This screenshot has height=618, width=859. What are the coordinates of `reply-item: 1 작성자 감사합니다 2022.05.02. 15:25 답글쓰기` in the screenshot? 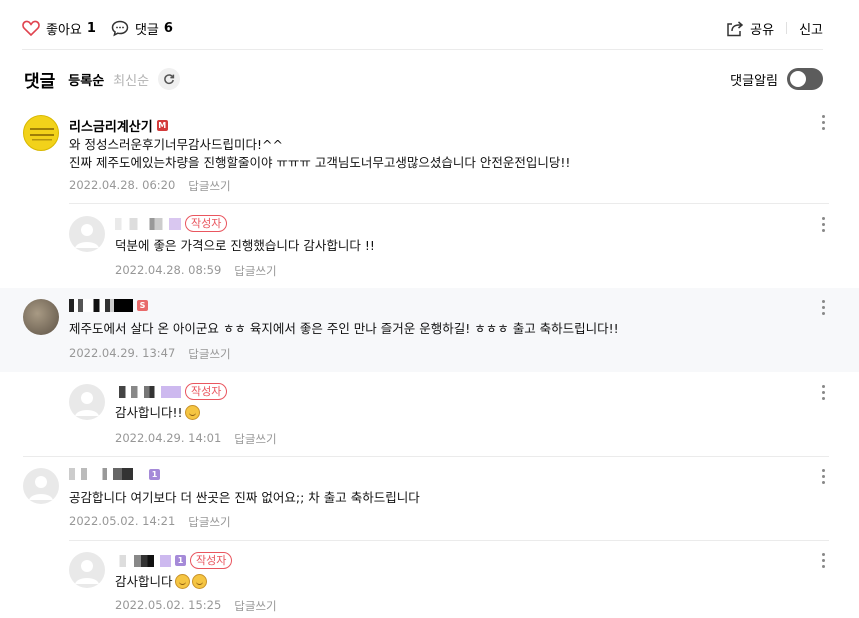 It's located at (429, 579).